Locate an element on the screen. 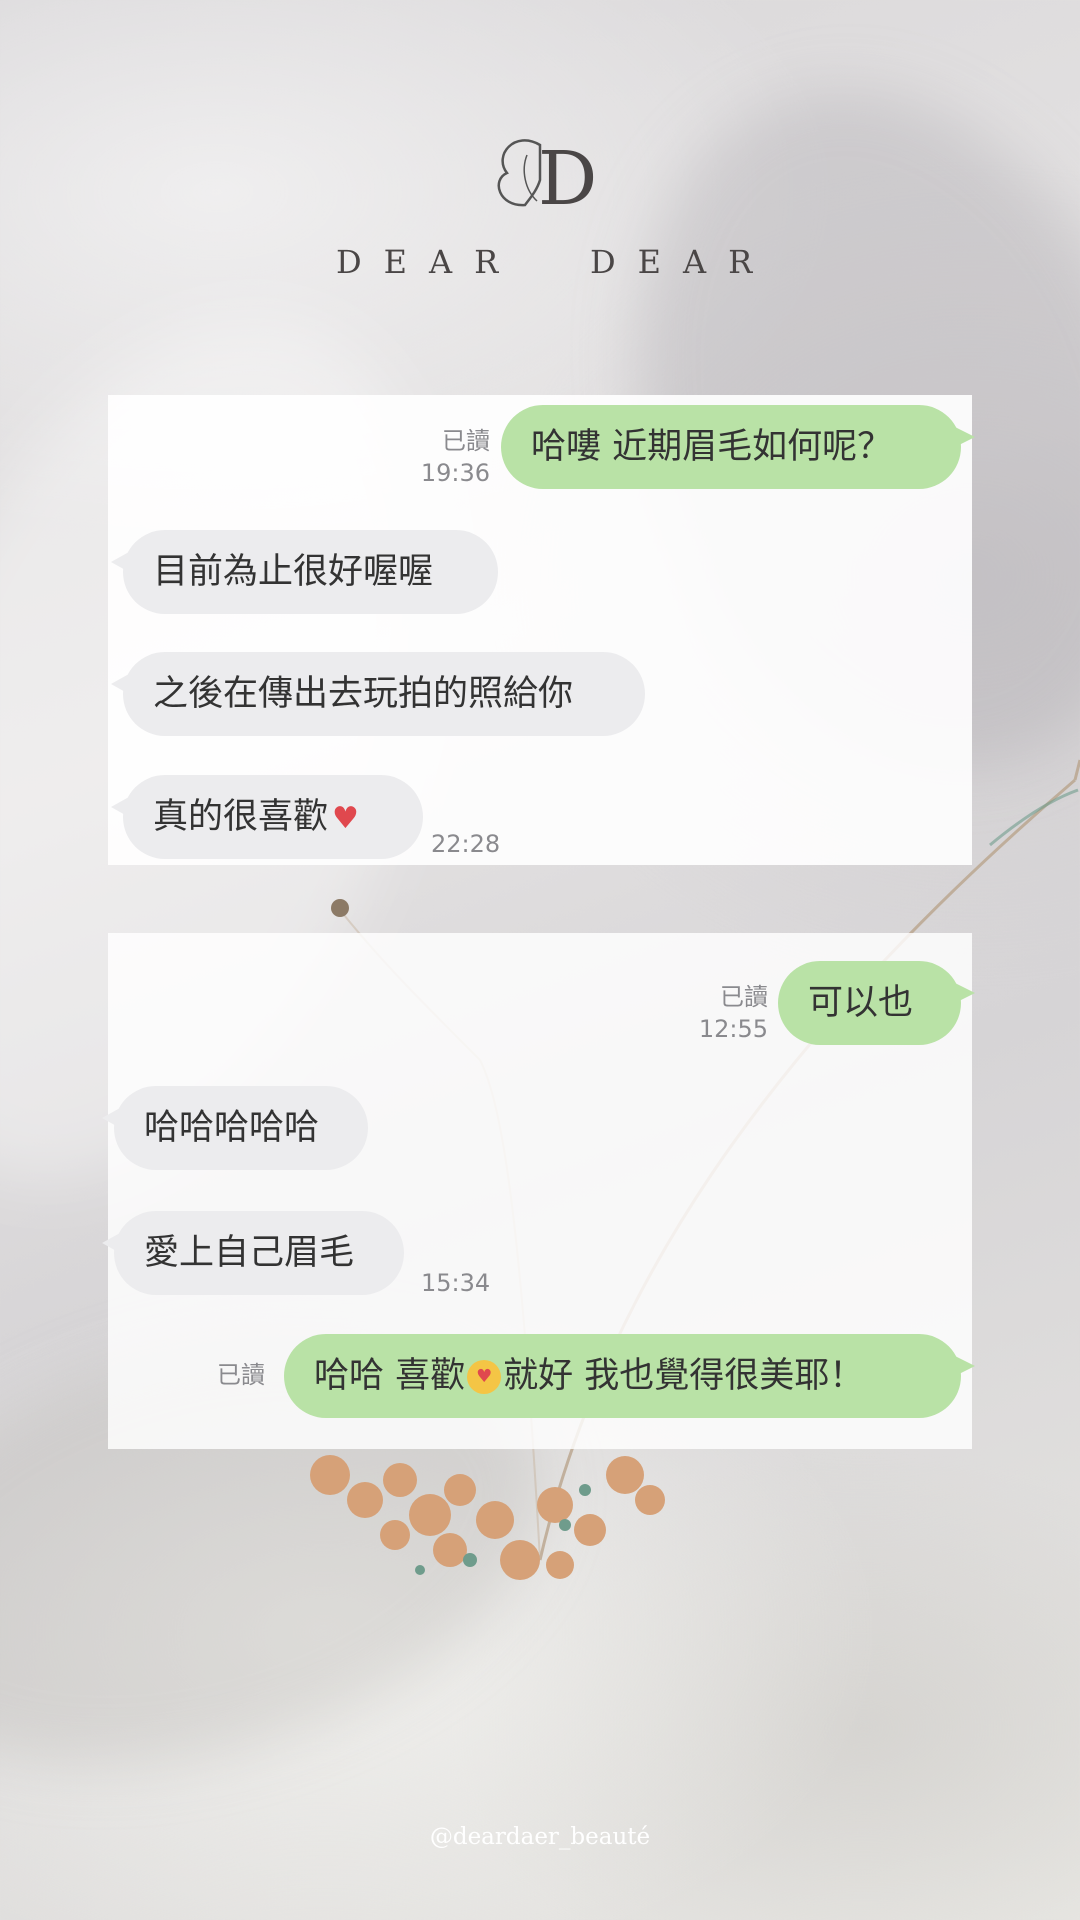 The width and height of the screenshot is (1080, 1920). sent-message: 哈哈 喜歡 ♥ 就好 我也覺得很美耶！ is located at coordinates (629, 1376).